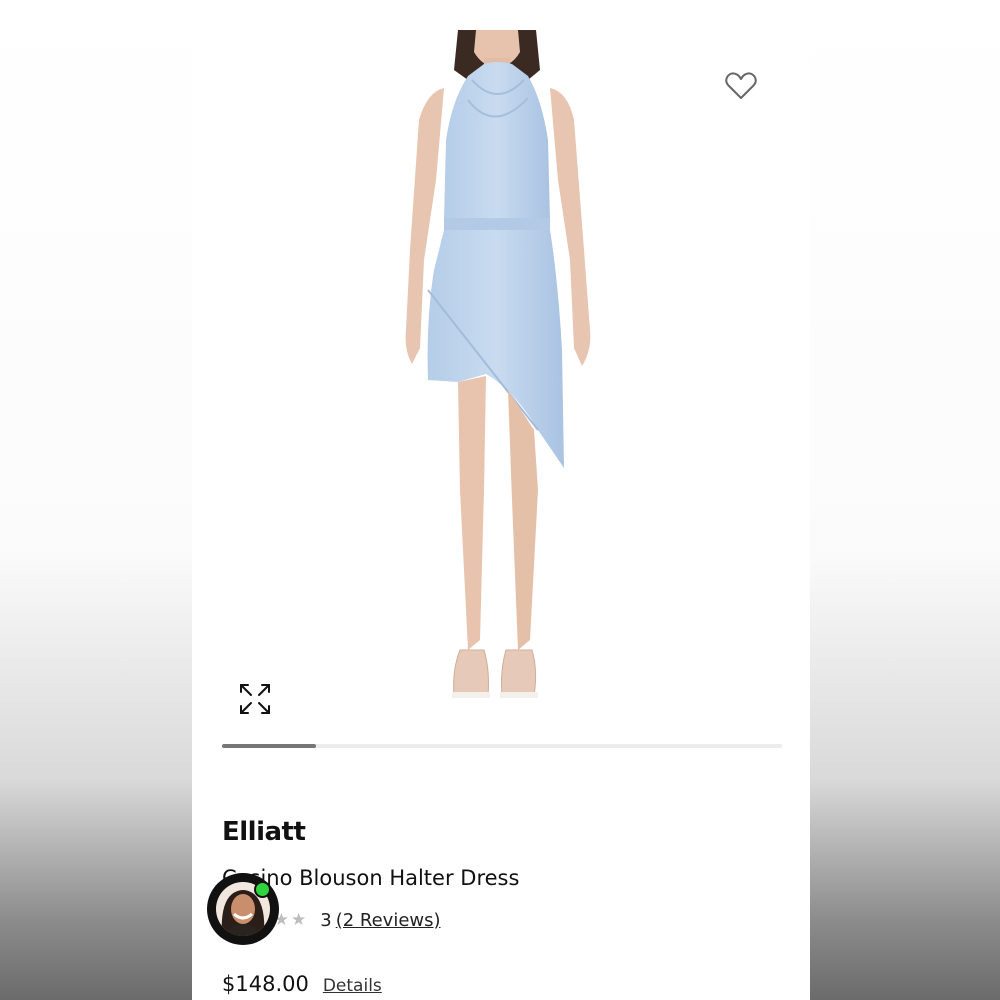 The width and height of the screenshot is (1000, 1000). I want to click on favorite-button, so click(741, 86).